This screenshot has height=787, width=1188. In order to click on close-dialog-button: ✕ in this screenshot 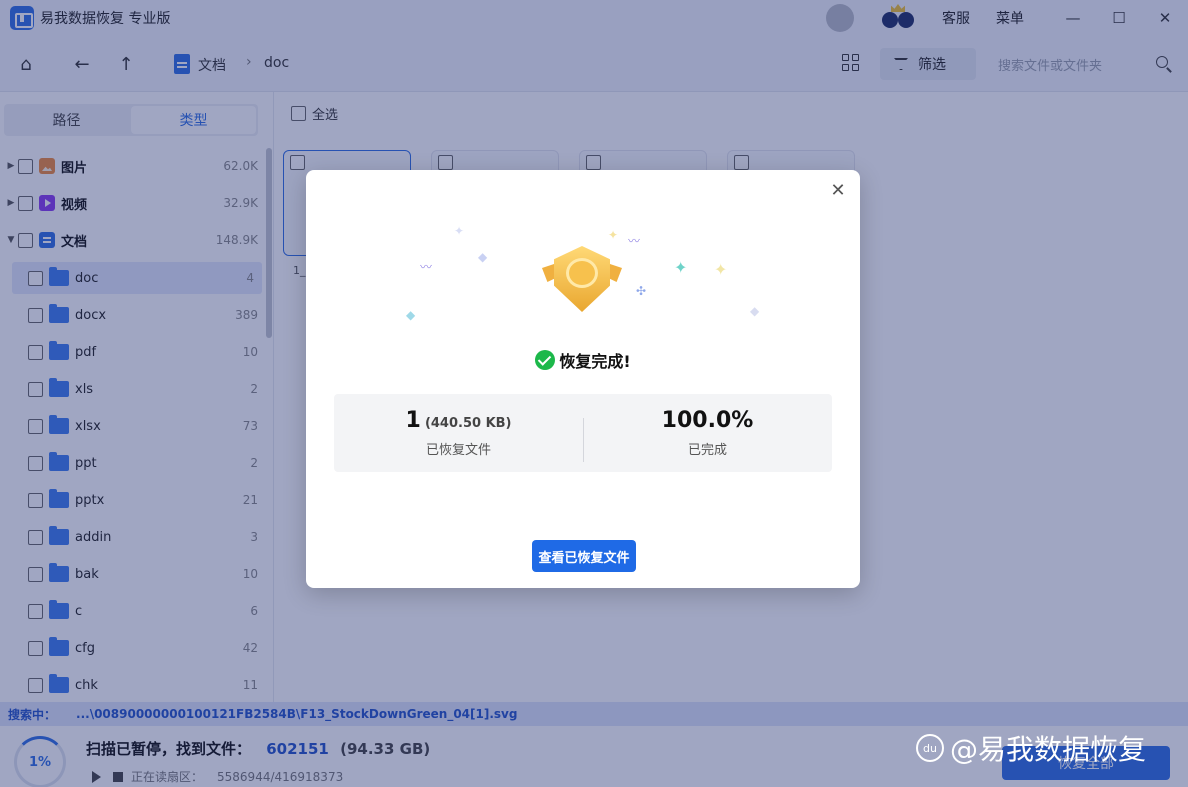, I will do `click(838, 190)`.